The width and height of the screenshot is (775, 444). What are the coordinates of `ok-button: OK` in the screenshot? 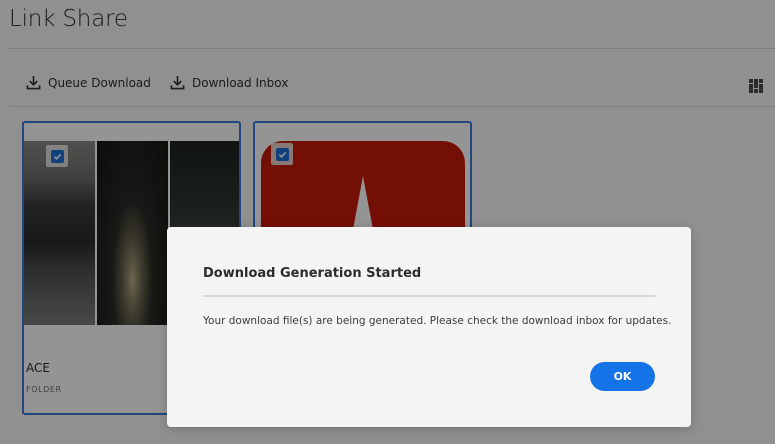 It's located at (622, 376).